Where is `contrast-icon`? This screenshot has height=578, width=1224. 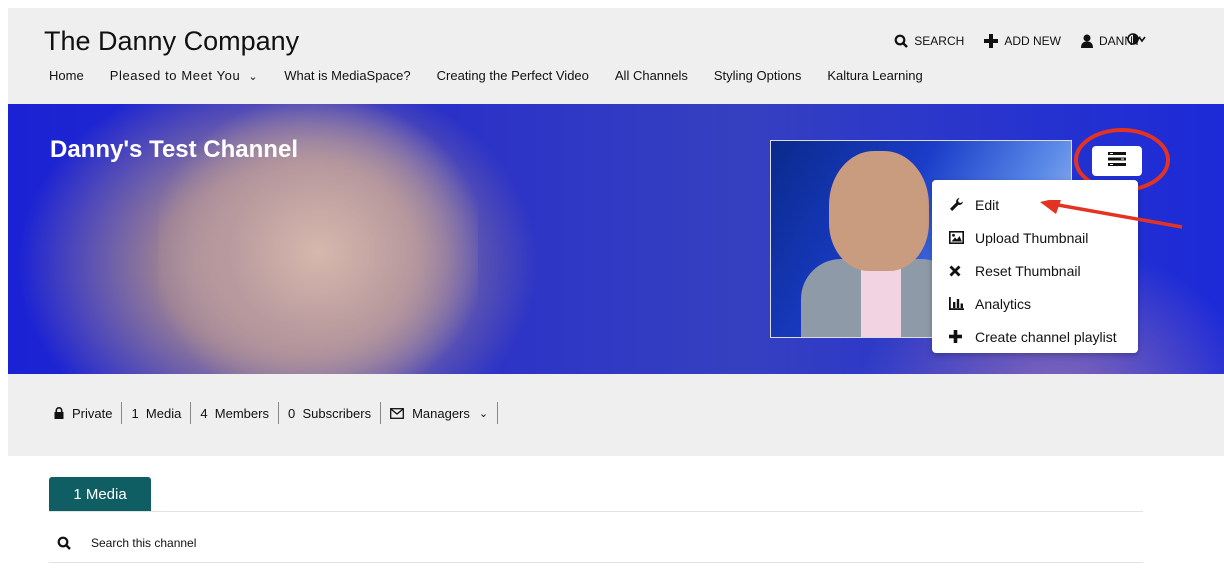 contrast-icon is located at coordinates (1137, 40).